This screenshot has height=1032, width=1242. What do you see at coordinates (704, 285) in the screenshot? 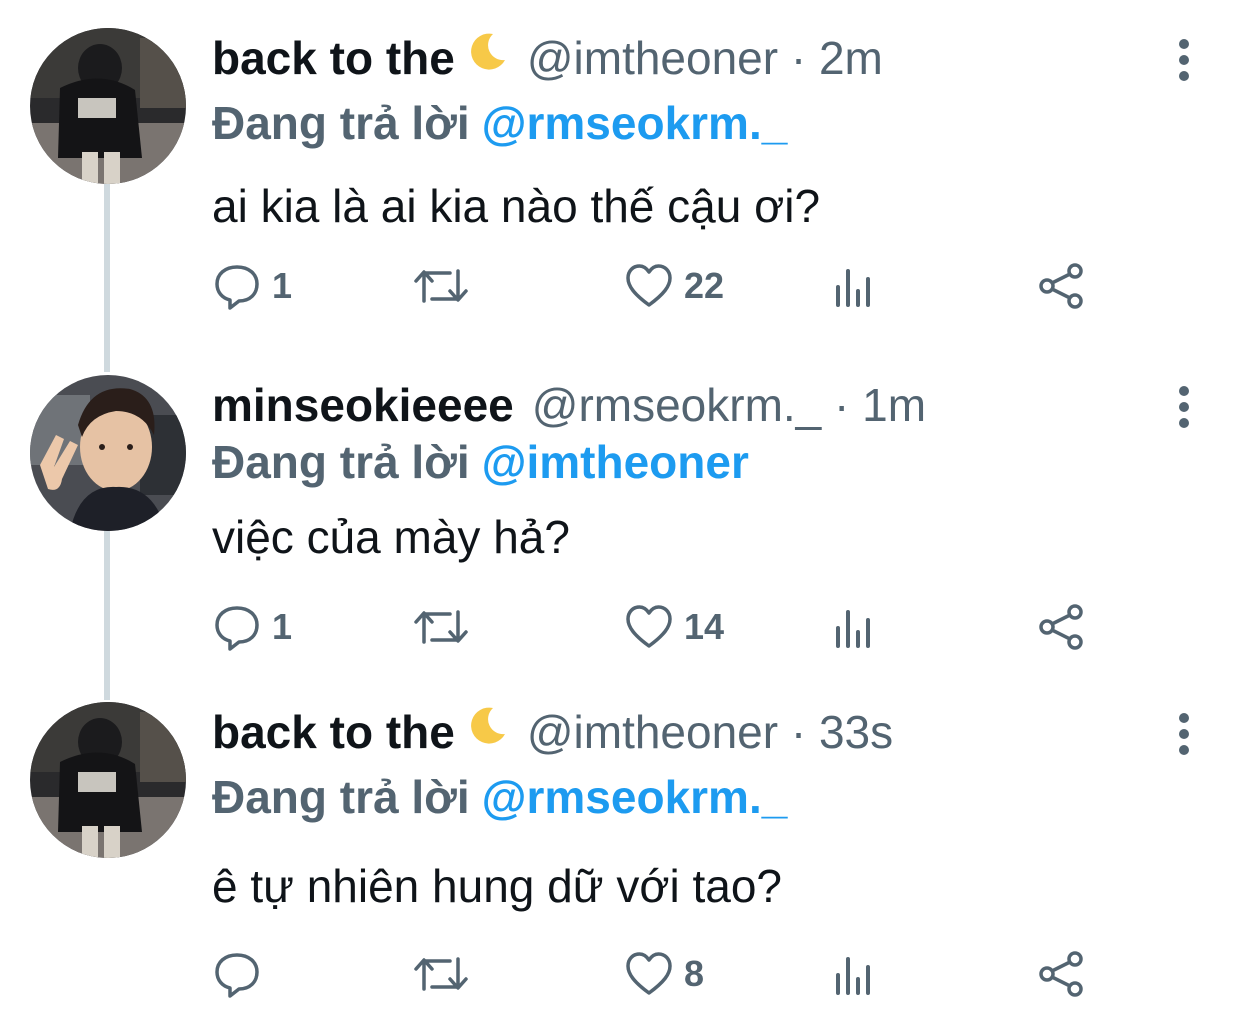
I see `like-count: 22` at bounding box center [704, 285].